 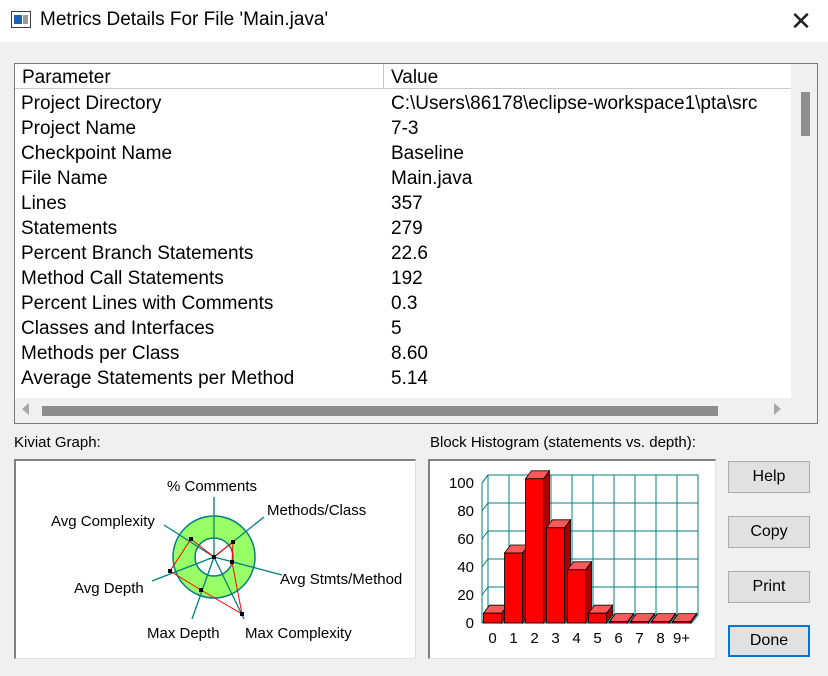 I want to click on close-button: ✕, so click(x=801, y=21).